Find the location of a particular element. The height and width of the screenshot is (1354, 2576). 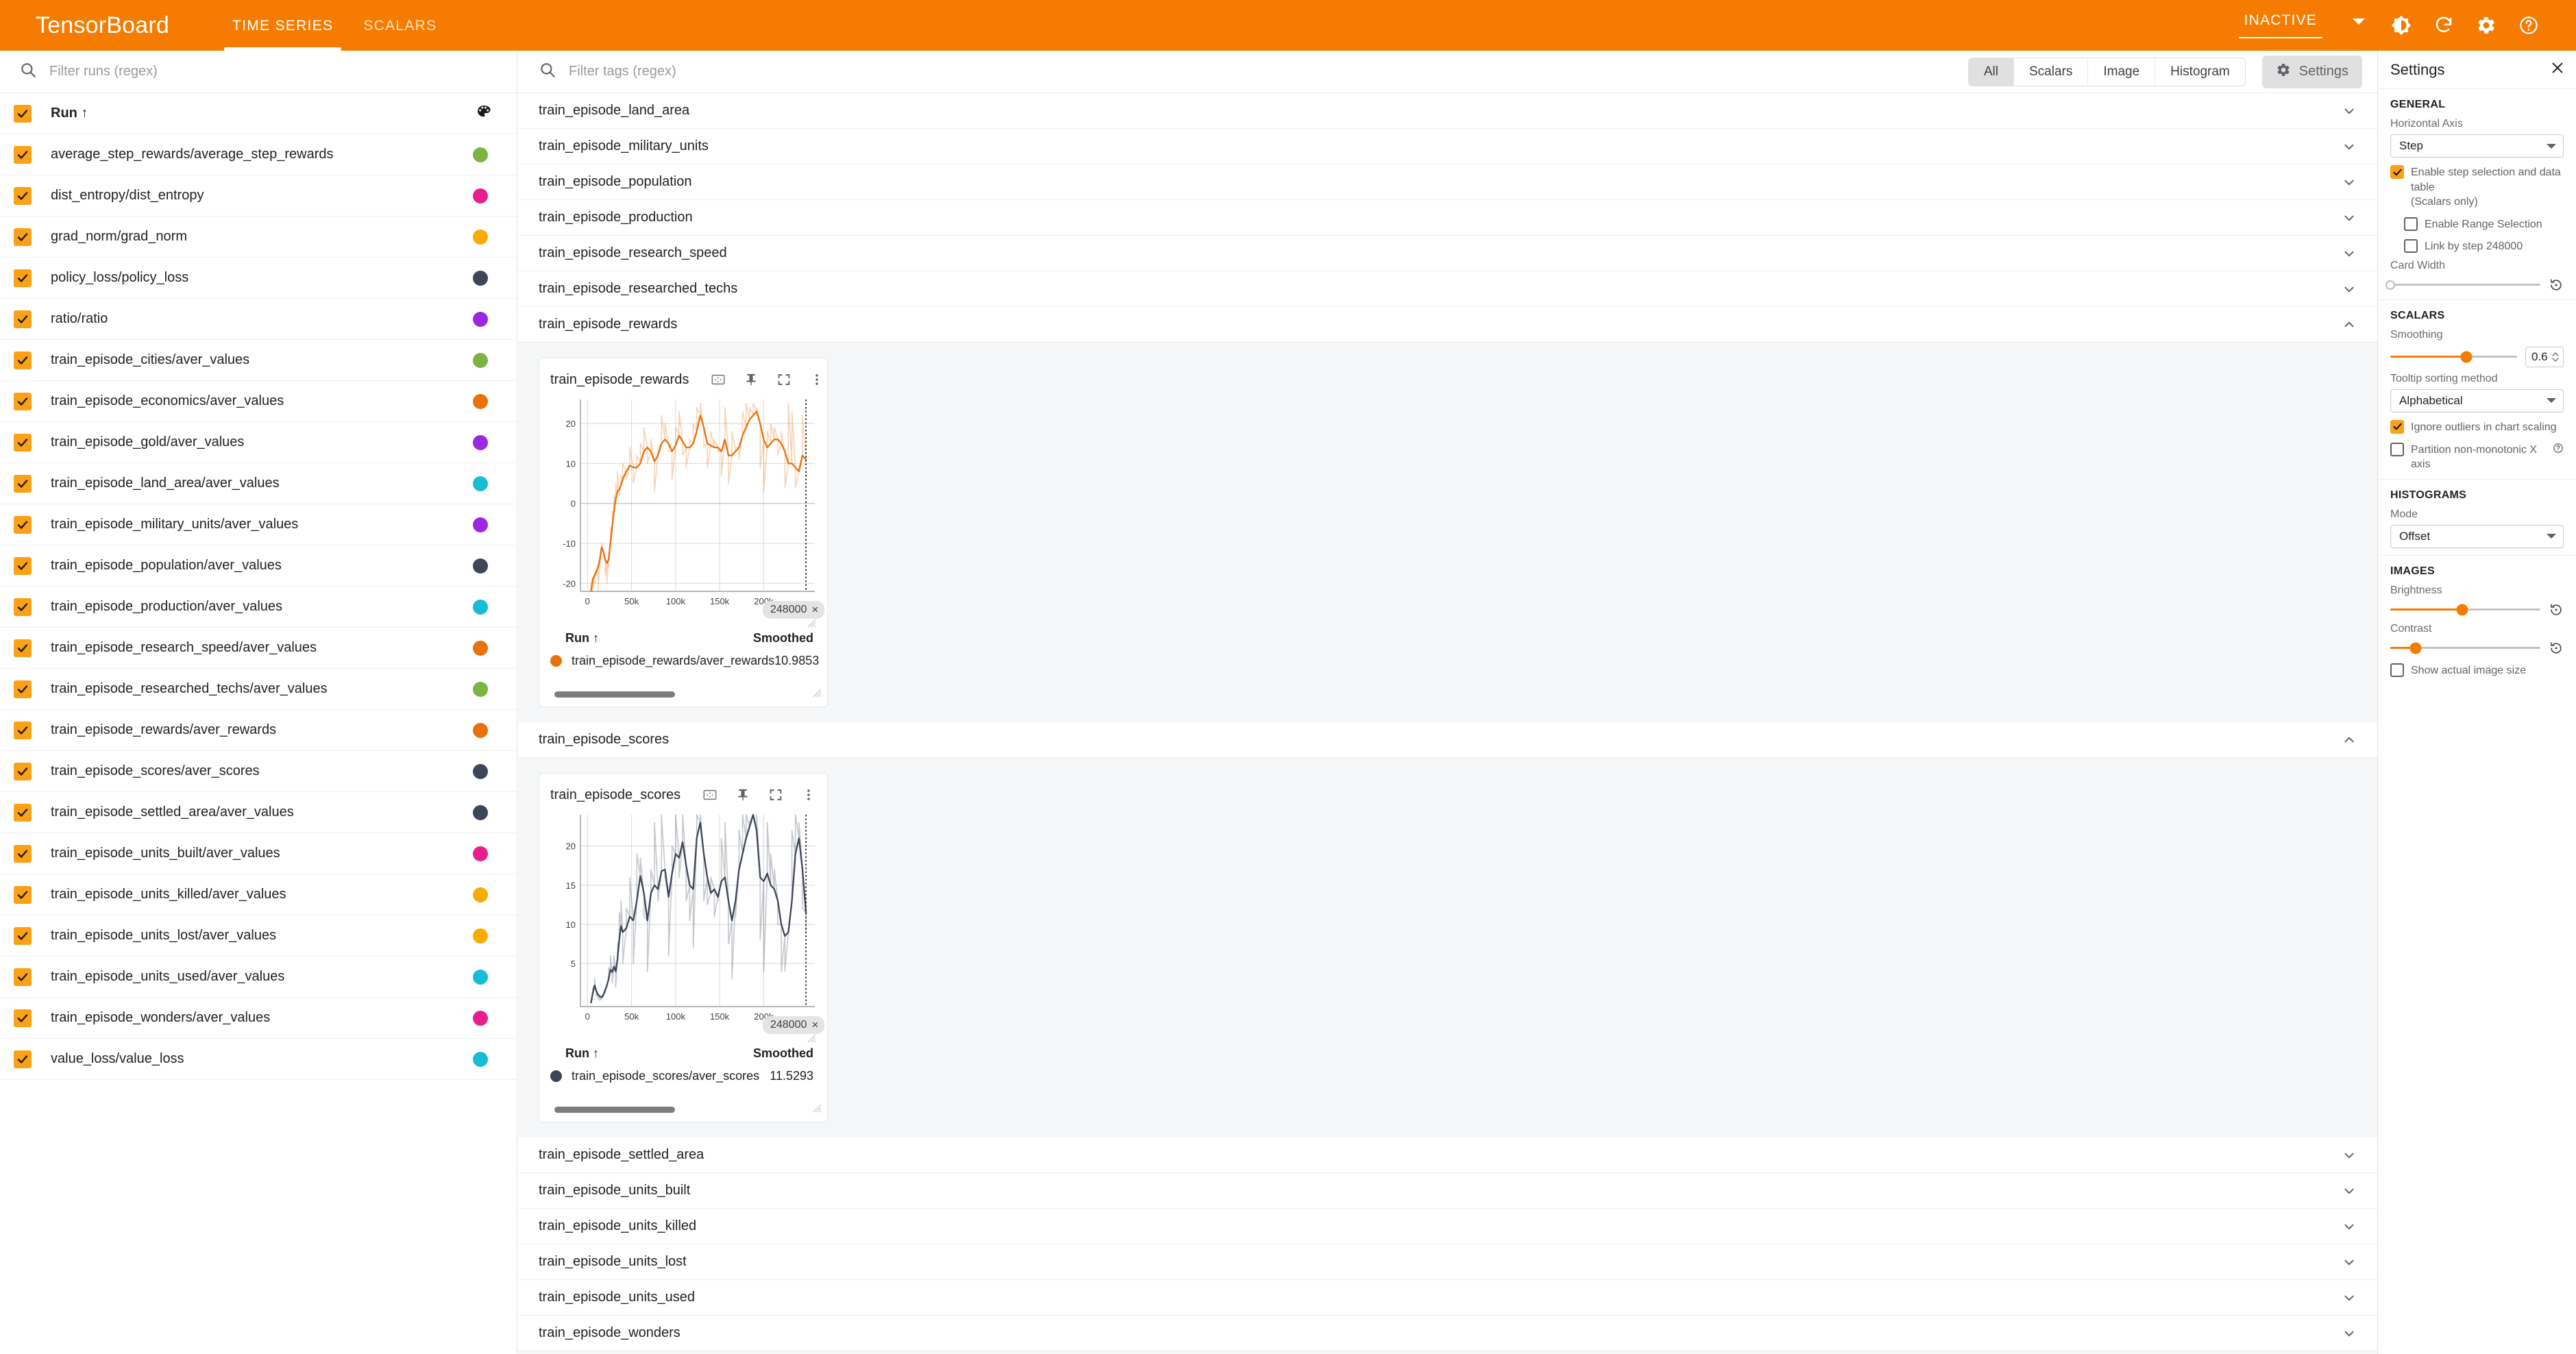

brightness-icon is located at coordinates (2401, 25).